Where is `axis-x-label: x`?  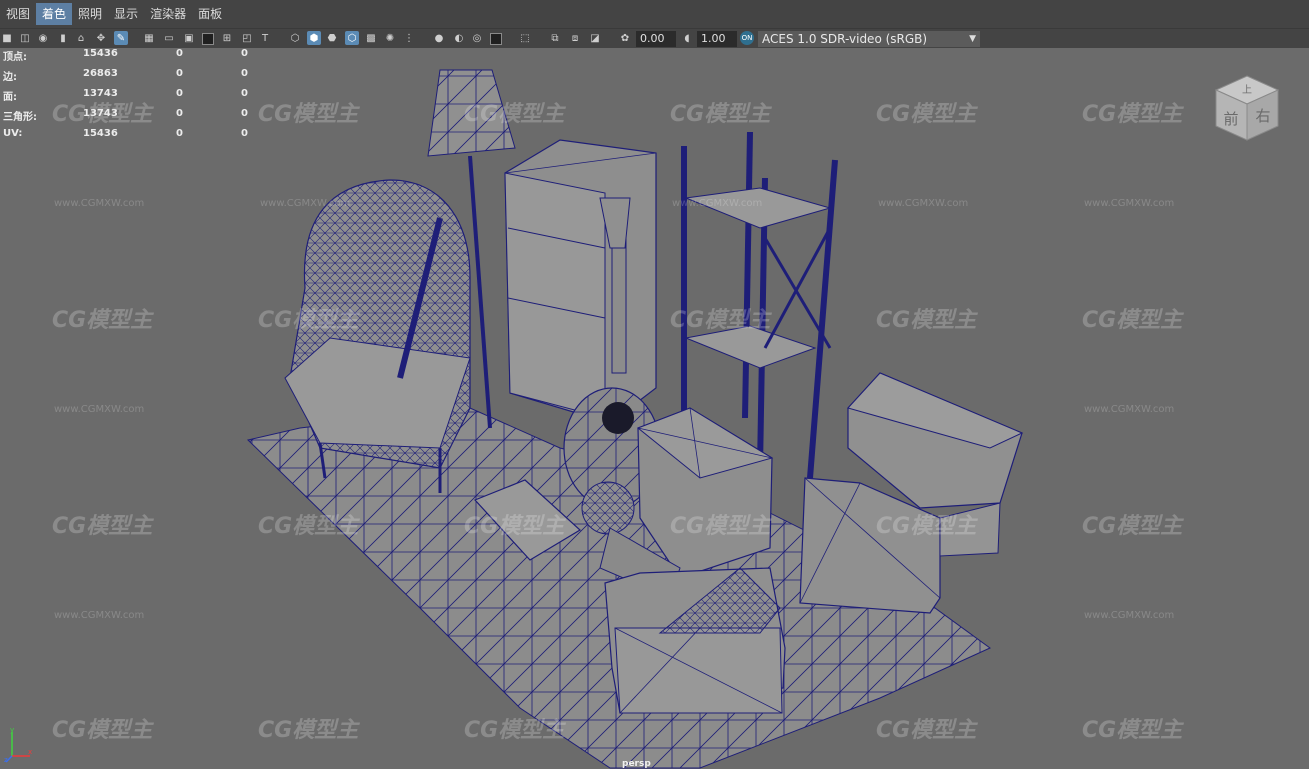
axis-x-label: x is located at coordinates (30, 752).